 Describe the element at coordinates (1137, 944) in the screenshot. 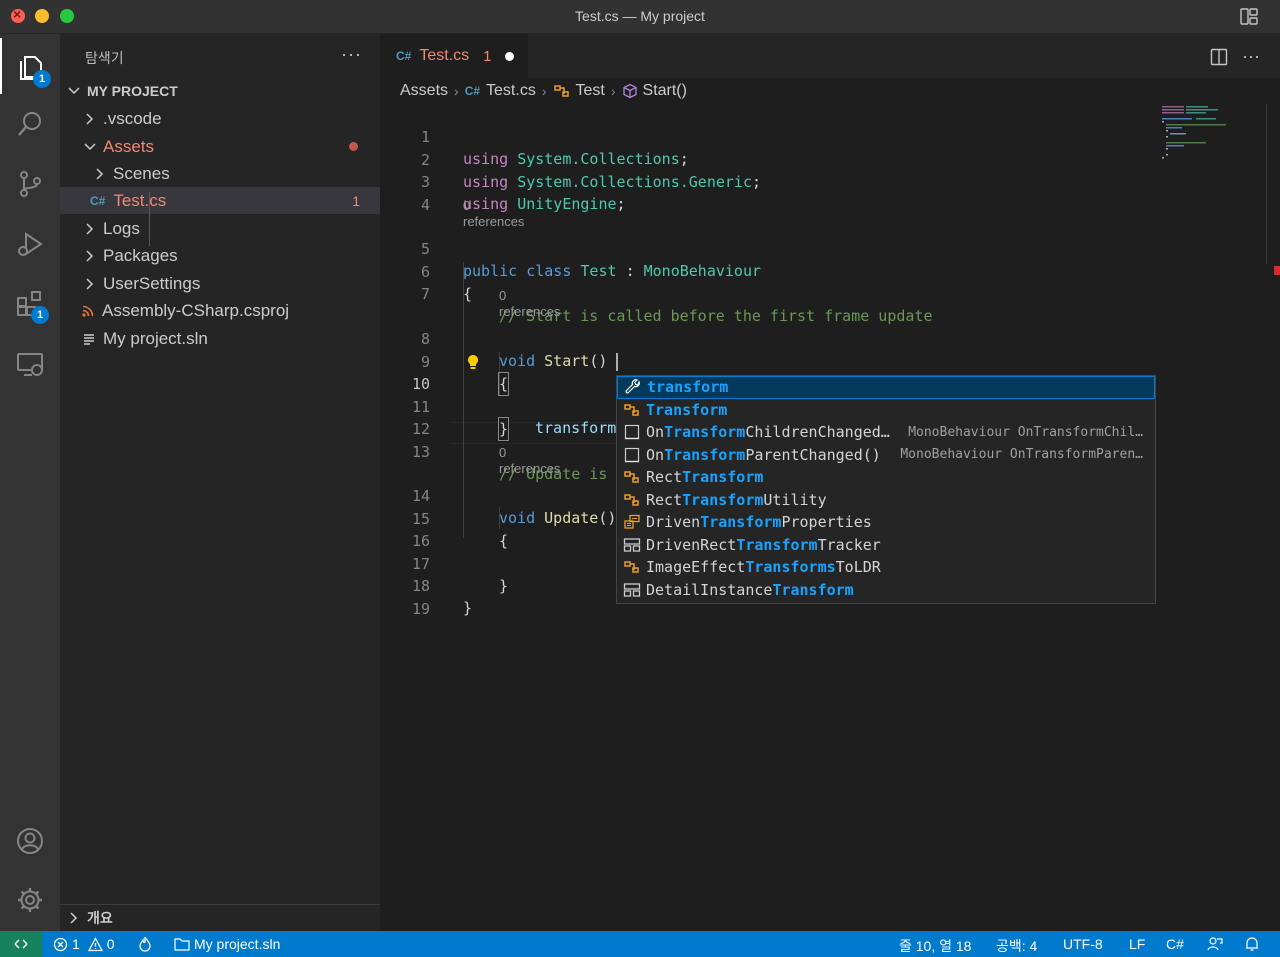

I see `eol-setting: LF` at that location.